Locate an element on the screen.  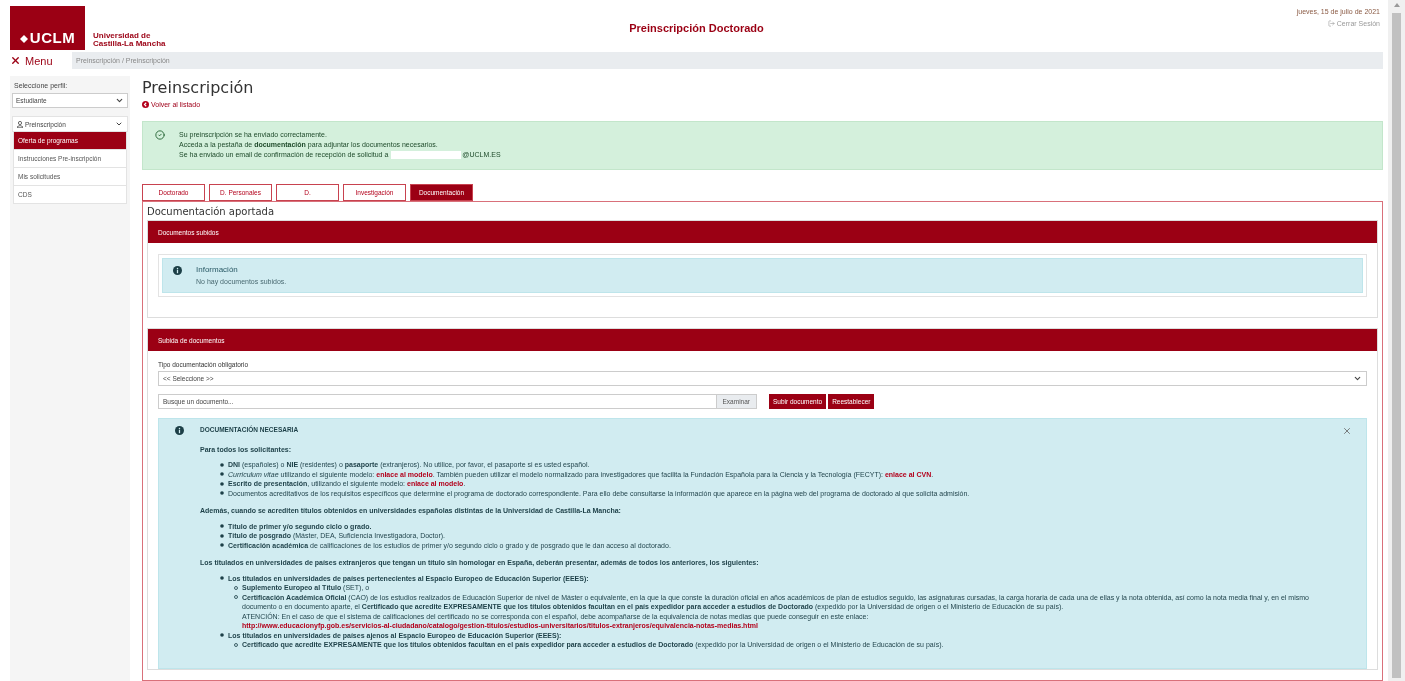
logo-text: UCLM is located at coordinates (52, 37).